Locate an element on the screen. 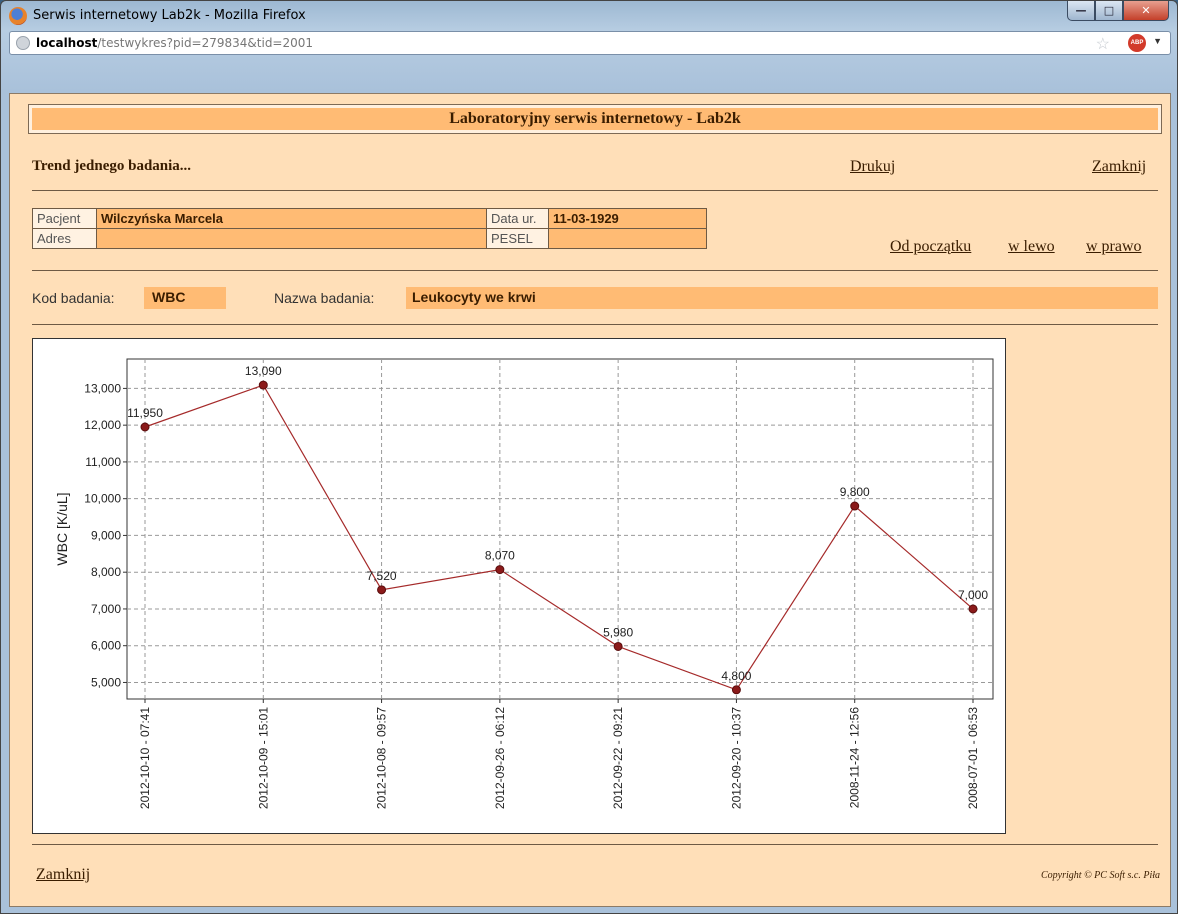 Image resolution: width=1178 pixels, height=914 pixels. data-label: 9,800 is located at coordinates (855, 492).